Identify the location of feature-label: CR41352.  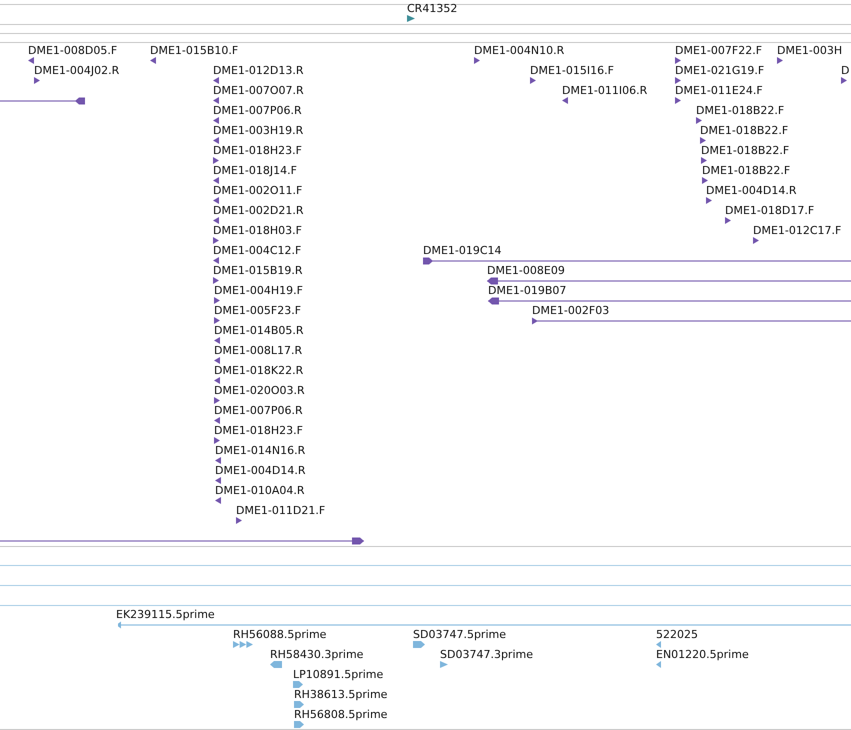
(432, 8).